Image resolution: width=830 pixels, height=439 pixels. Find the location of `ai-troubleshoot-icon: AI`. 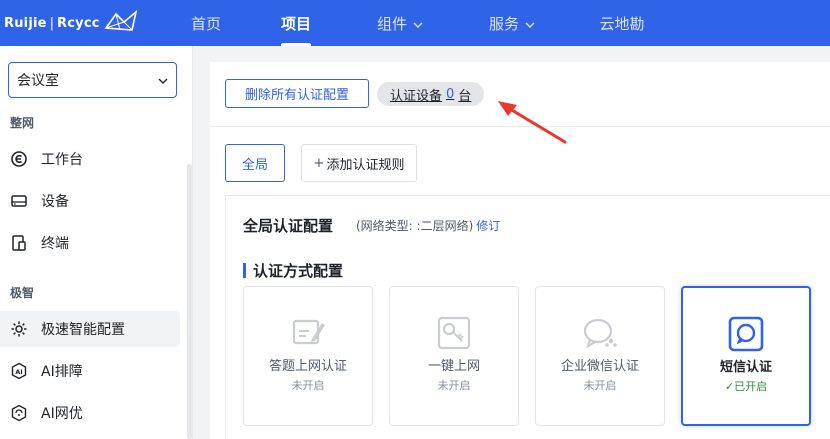

ai-troubleshoot-icon: AI is located at coordinates (19, 371).